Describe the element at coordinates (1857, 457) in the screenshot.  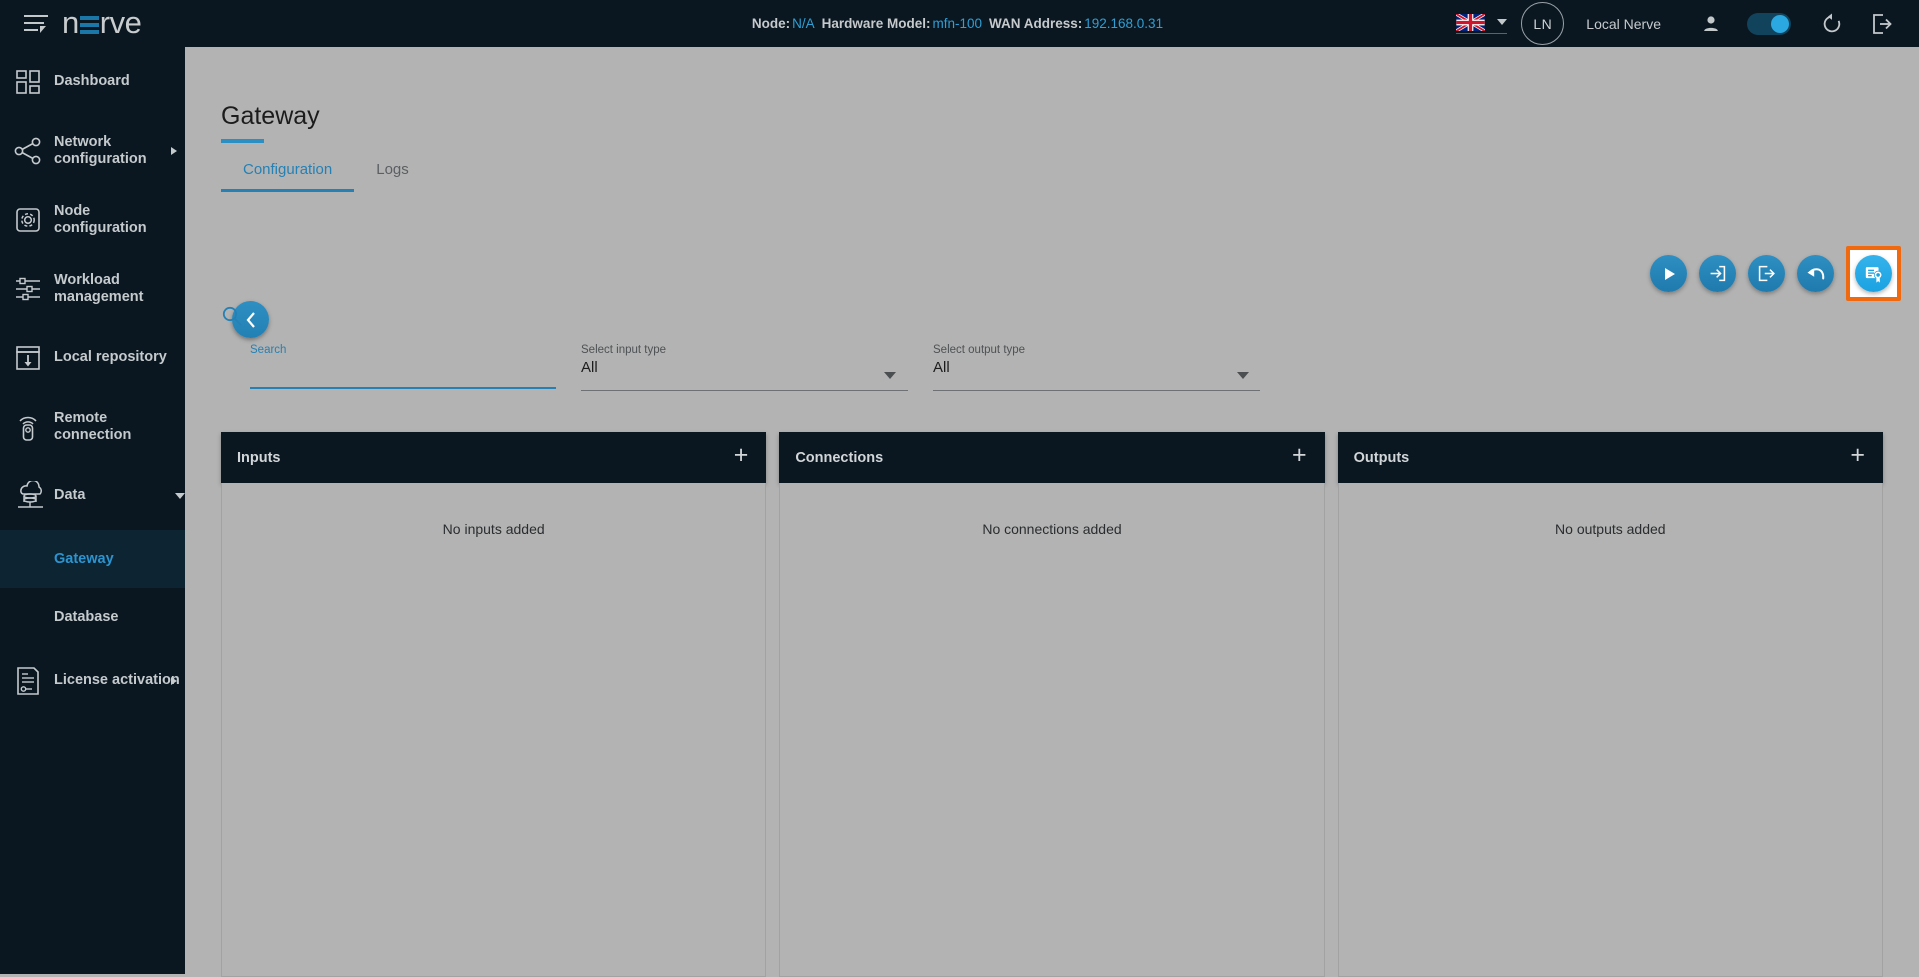
I see `add-output-button: +` at that location.